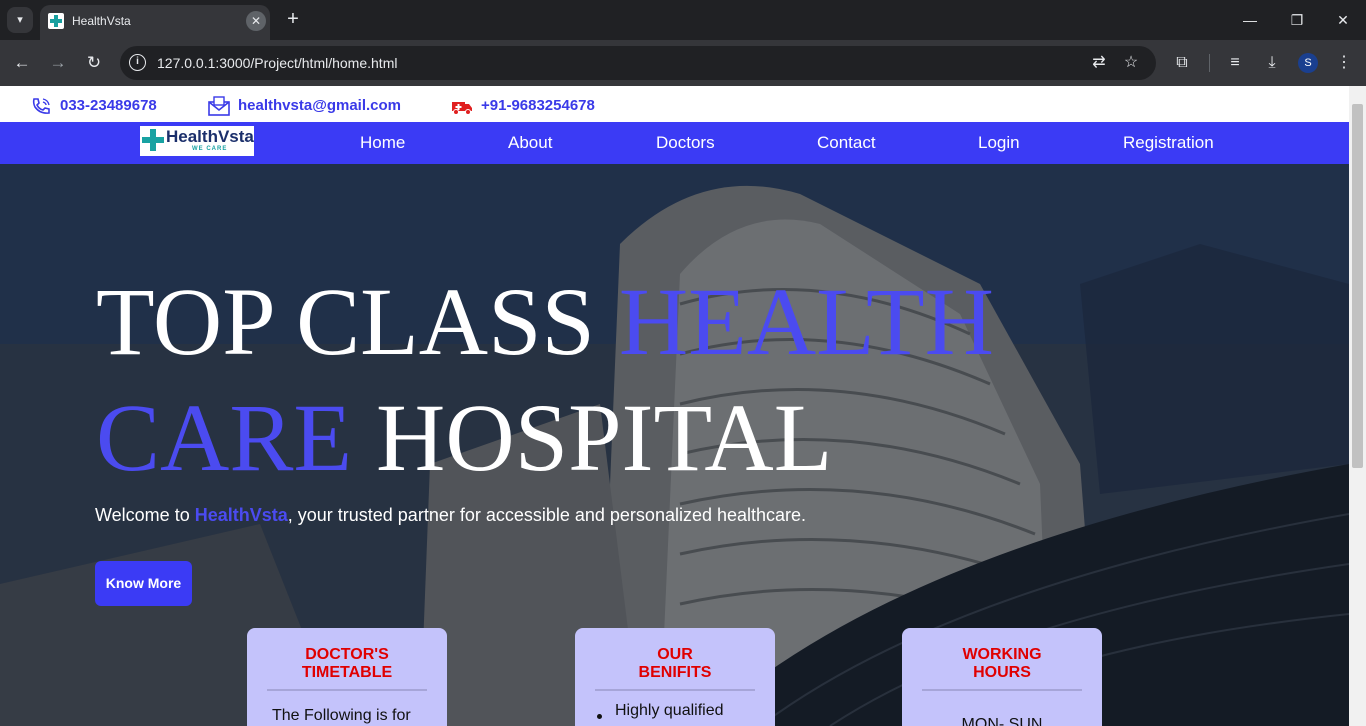  Describe the element at coordinates (347, 654) in the screenshot. I see `card-title-line1: DOCTOR'S` at that location.